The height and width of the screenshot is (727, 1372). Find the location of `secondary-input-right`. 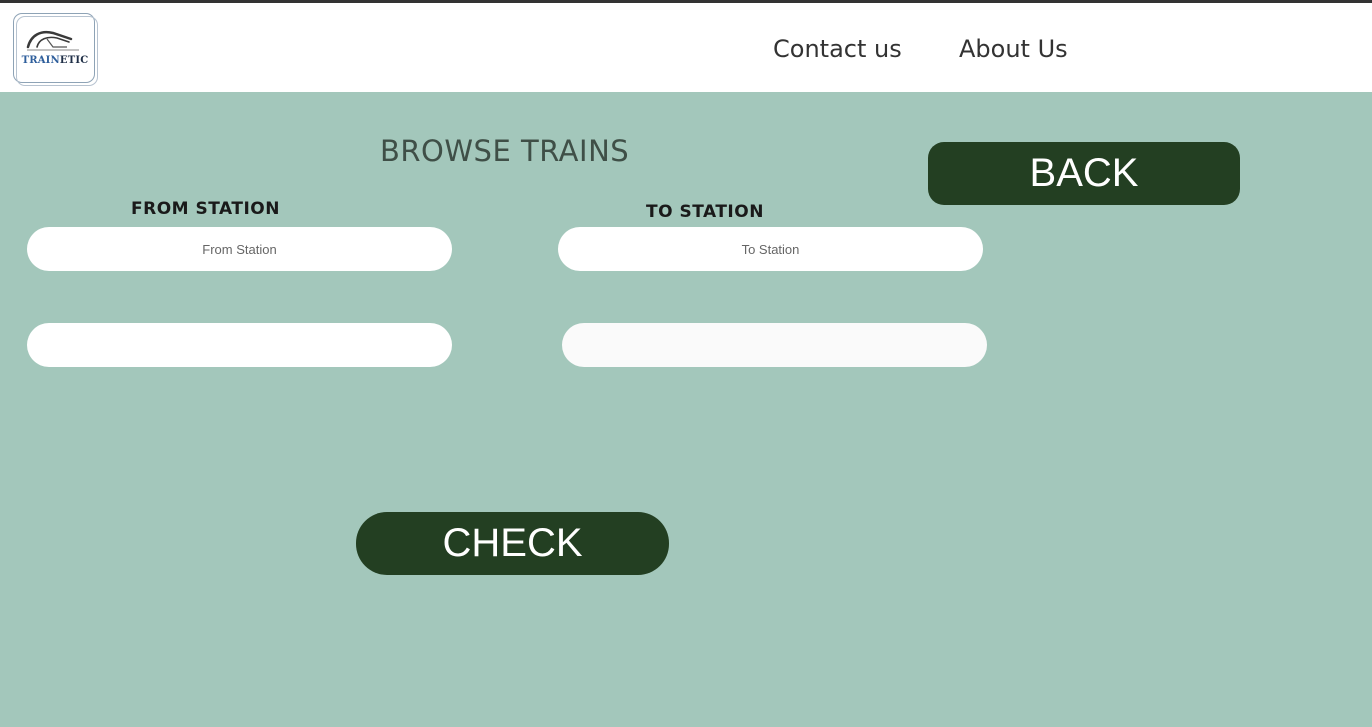

secondary-input-right is located at coordinates (774, 345).